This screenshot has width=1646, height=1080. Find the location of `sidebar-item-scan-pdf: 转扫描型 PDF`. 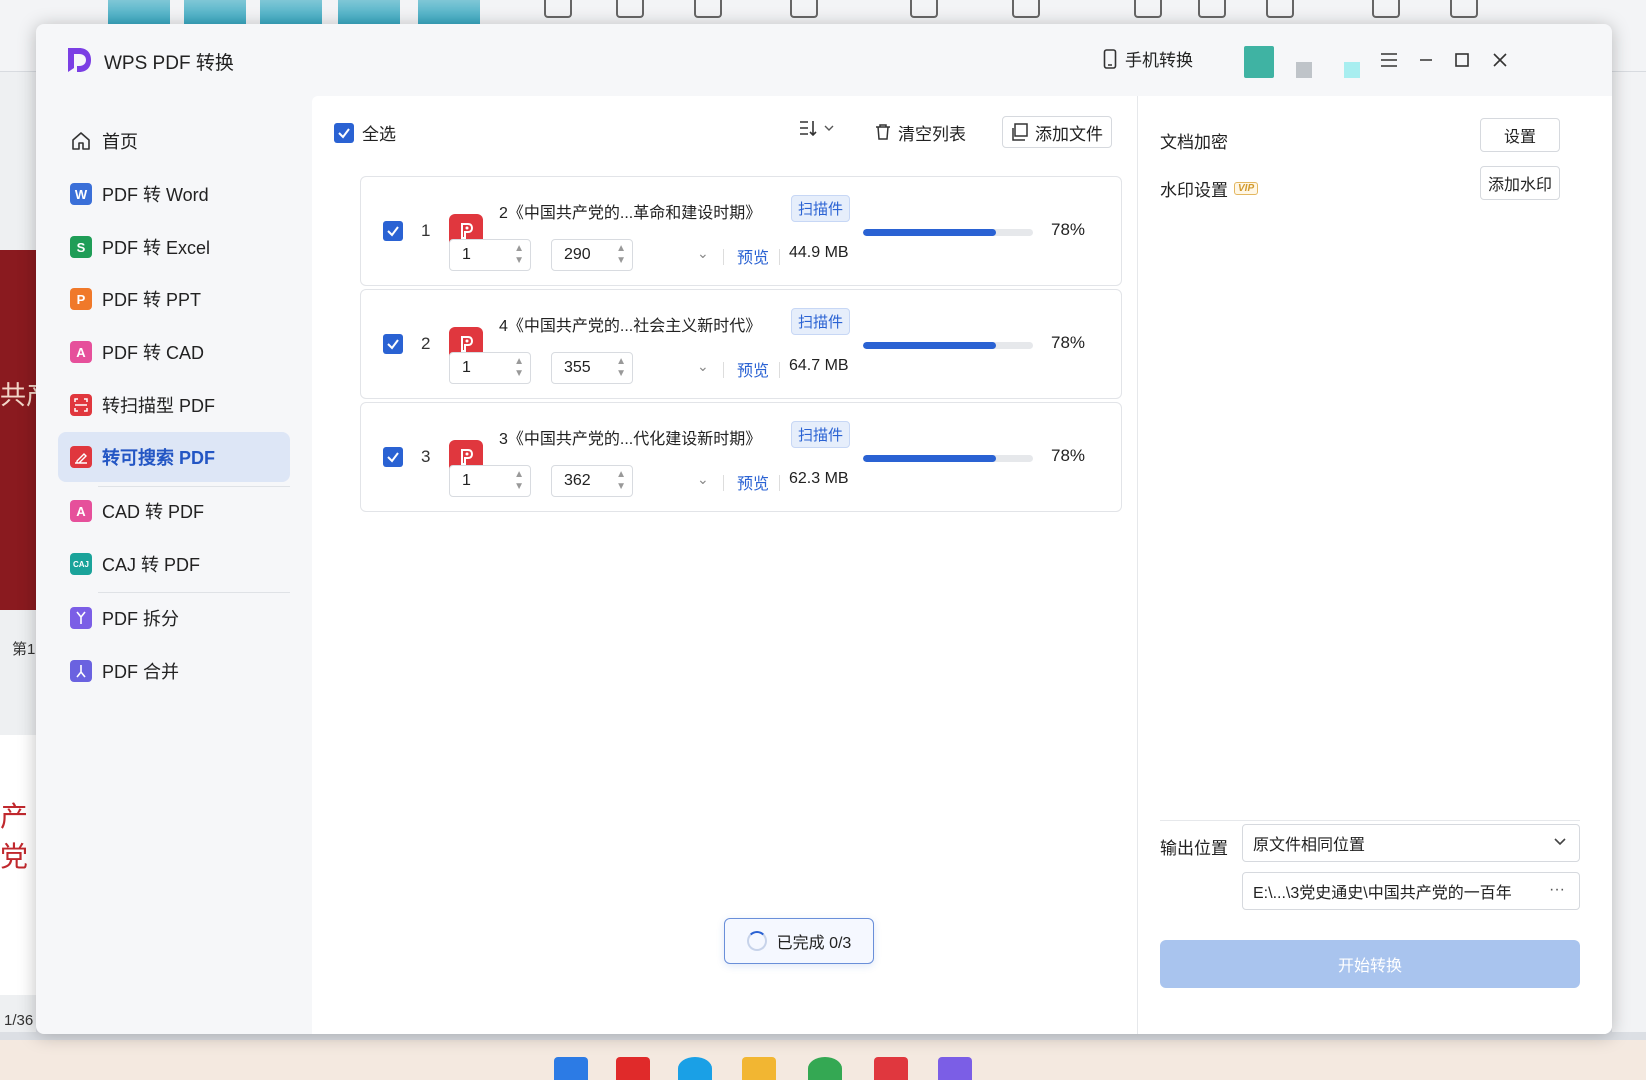

sidebar-item-scan-pdf: 转扫描型 PDF is located at coordinates (174, 405).